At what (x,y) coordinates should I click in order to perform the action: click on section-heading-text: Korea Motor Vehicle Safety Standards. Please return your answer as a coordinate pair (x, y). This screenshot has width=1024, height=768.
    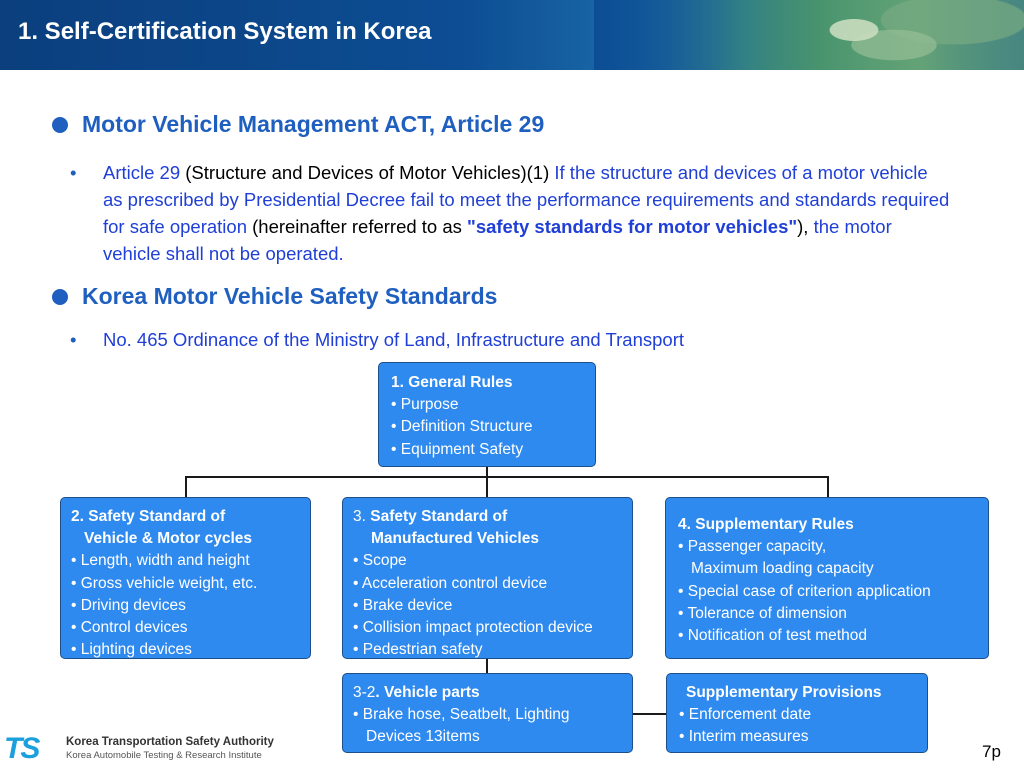
    Looking at the image, I should click on (290, 296).